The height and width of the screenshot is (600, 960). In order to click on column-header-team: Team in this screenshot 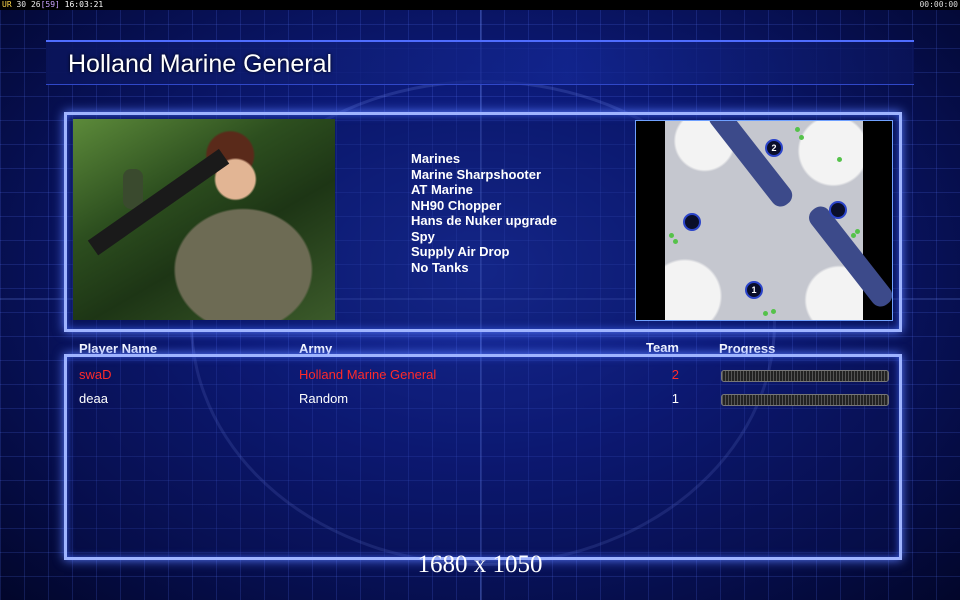, I will do `click(662, 347)`.